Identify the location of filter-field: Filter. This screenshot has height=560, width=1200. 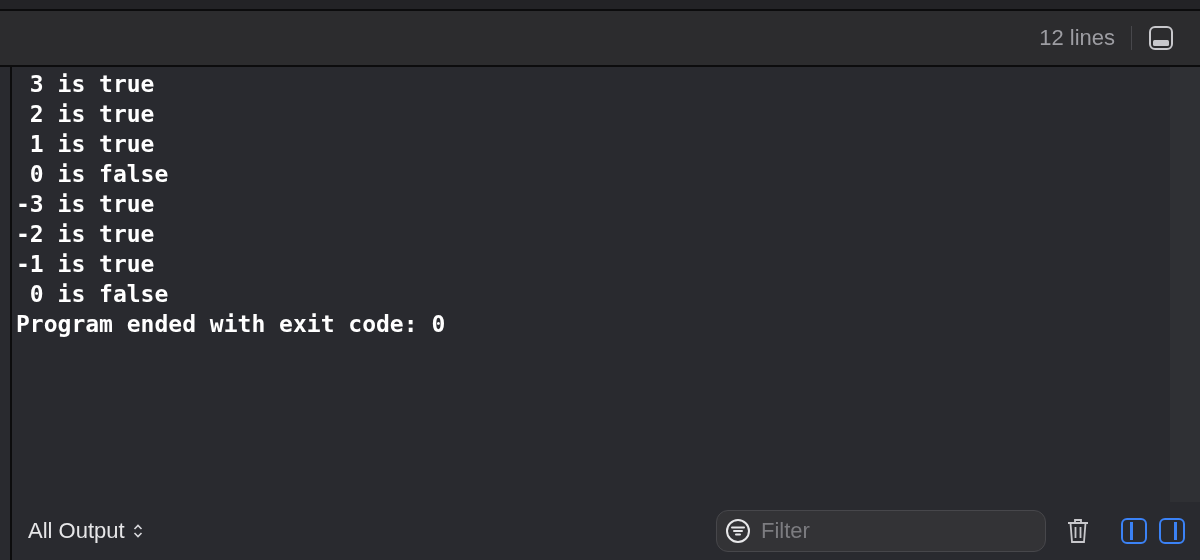
(881, 531).